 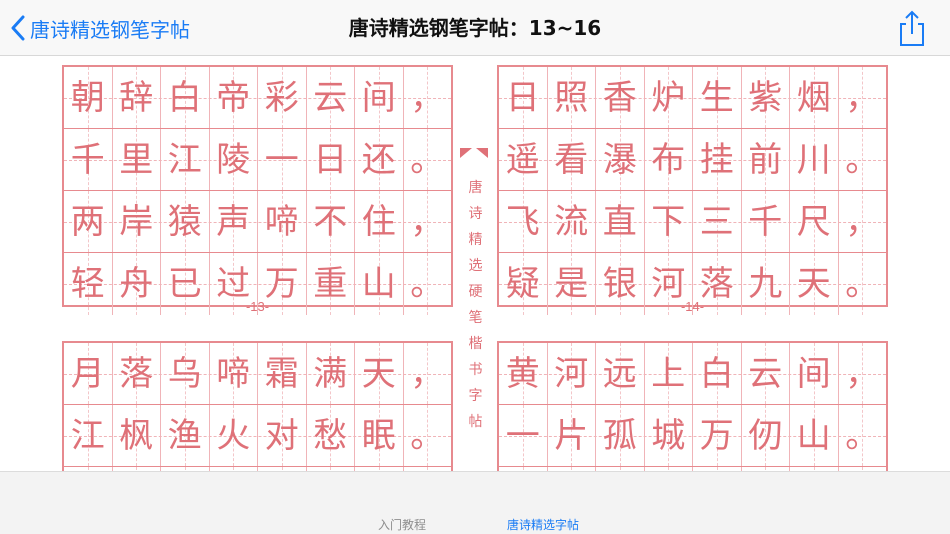 What do you see at coordinates (619, 159) in the screenshot?
I see `practice-character: 瀑` at bounding box center [619, 159].